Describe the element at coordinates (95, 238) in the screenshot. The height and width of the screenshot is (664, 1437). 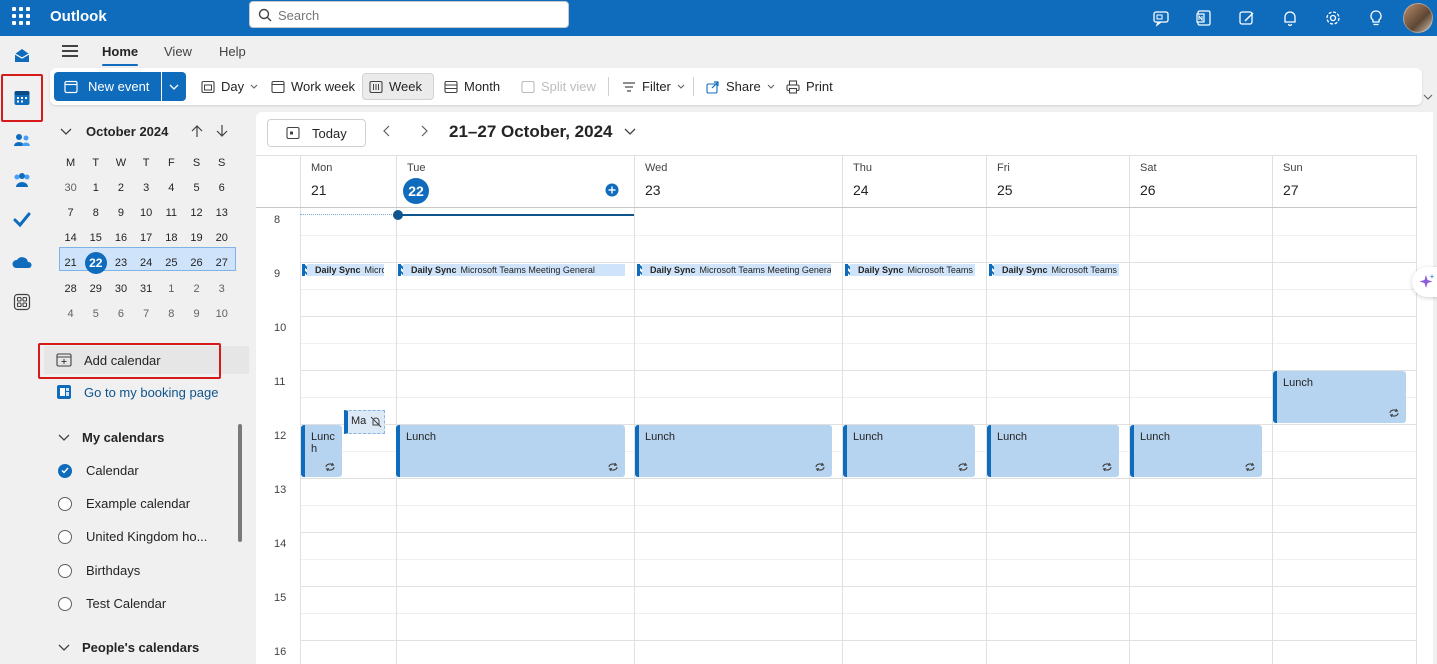
I see `mini-day: 15` at that location.